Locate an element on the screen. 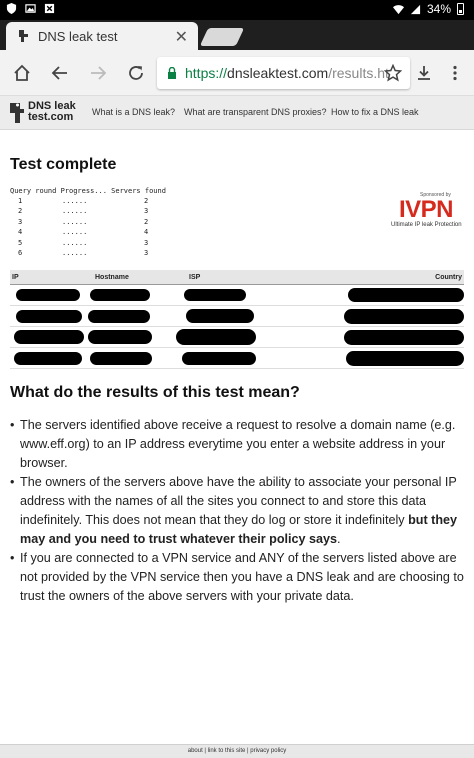 This screenshot has height=758, width=474. download-button is located at coordinates (424, 73).